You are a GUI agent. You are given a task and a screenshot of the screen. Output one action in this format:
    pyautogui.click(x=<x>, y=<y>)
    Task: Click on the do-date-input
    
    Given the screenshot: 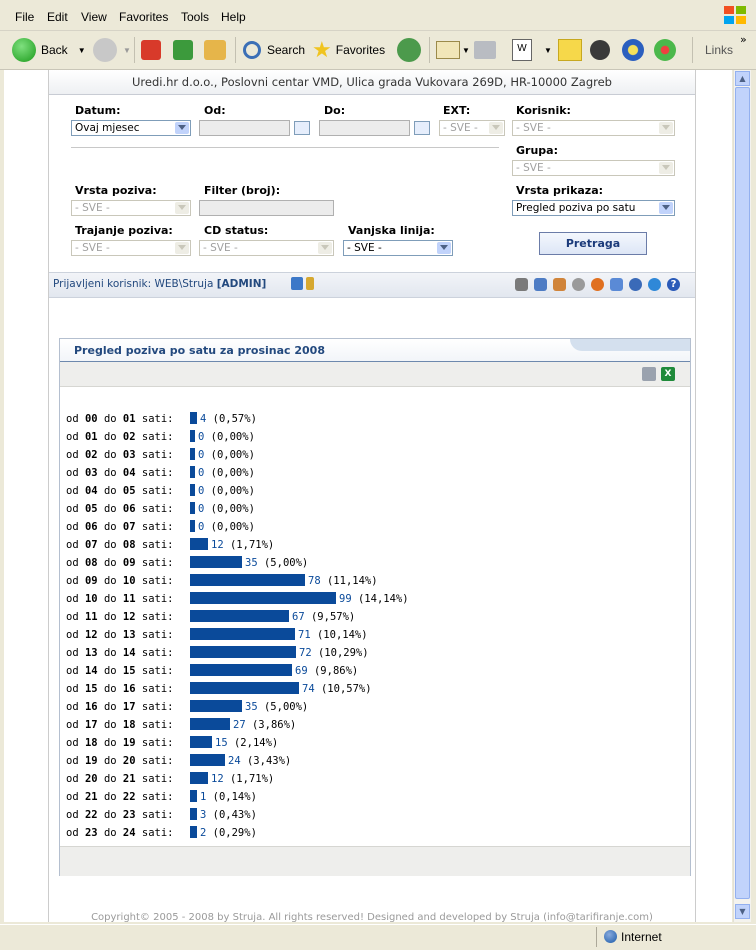 What is the action you would take?
    pyautogui.click(x=364, y=128)
    